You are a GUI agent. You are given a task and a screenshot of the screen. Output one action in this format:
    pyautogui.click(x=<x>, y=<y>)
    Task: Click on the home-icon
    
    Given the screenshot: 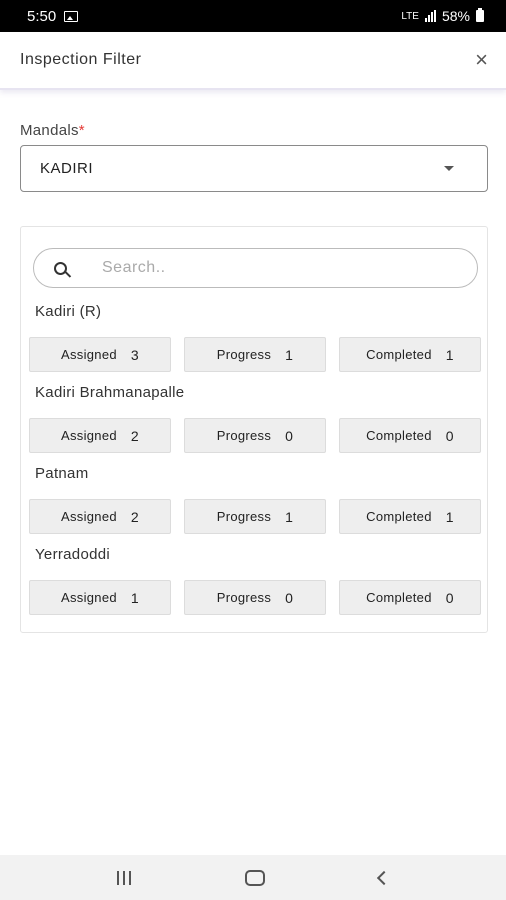 What is the action you would take?
    pyautogui.click(x=255, y=877)
    